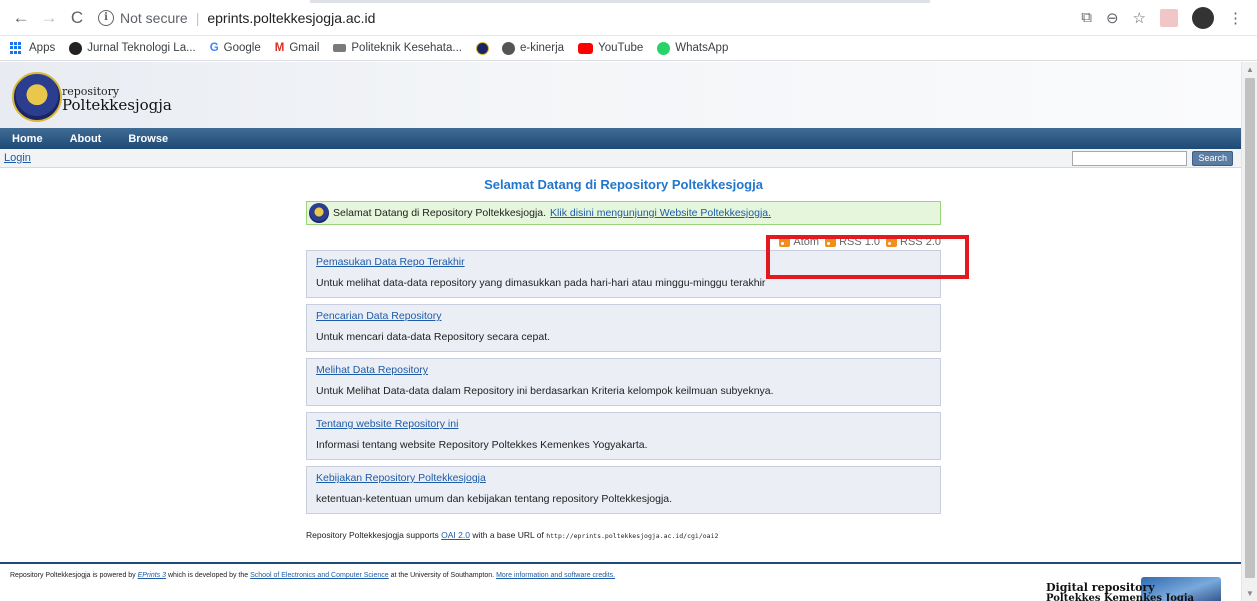  What do you see at coordinates (77, 18) in the screenshot?
I see `reload-icon: C` at bounding box center [77, 18].